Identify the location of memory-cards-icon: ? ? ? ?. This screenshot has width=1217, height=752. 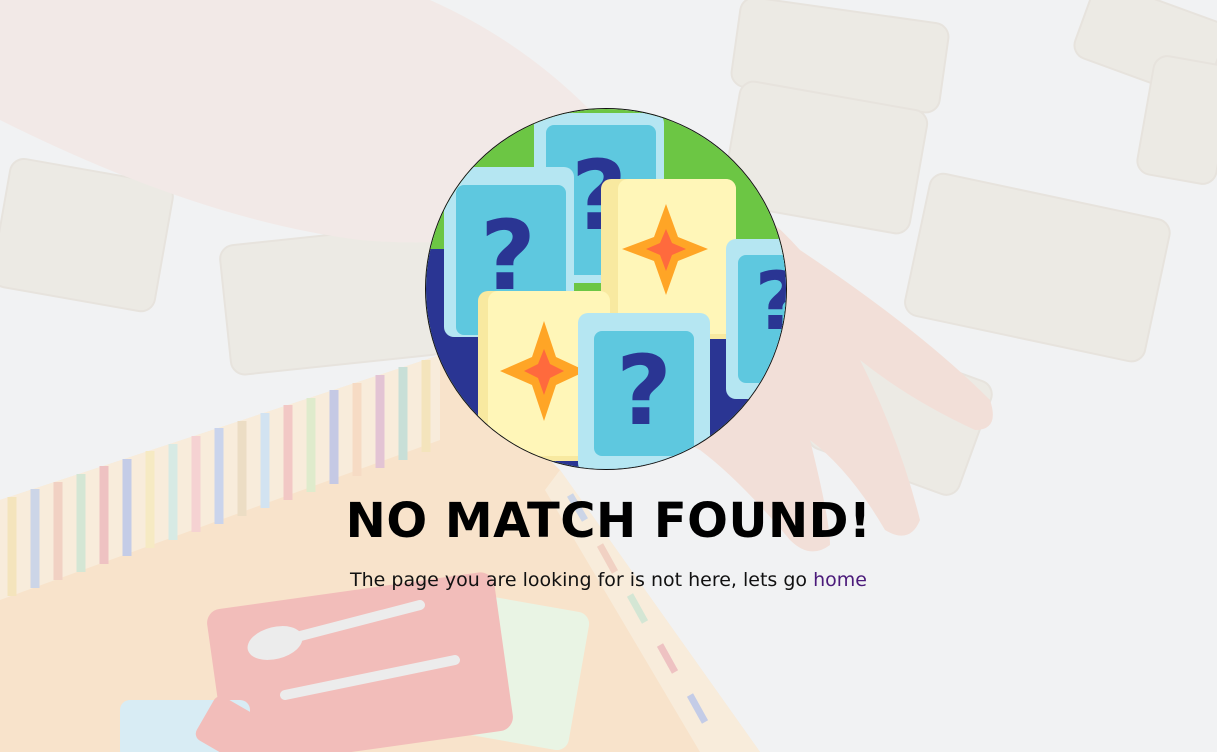
(606, 289).